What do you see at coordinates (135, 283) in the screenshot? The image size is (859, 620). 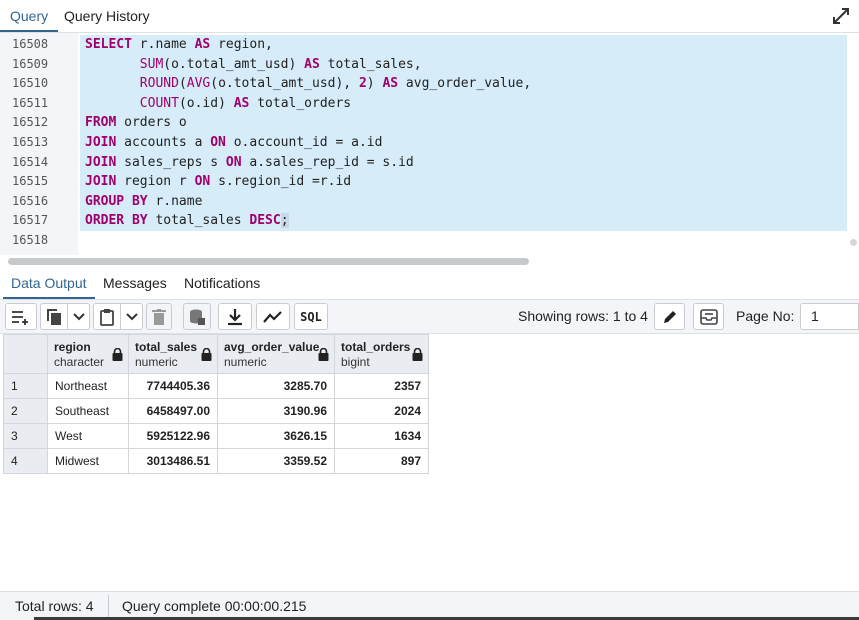 I see `tab-messages: Messages` at bounding box center [135, 283].